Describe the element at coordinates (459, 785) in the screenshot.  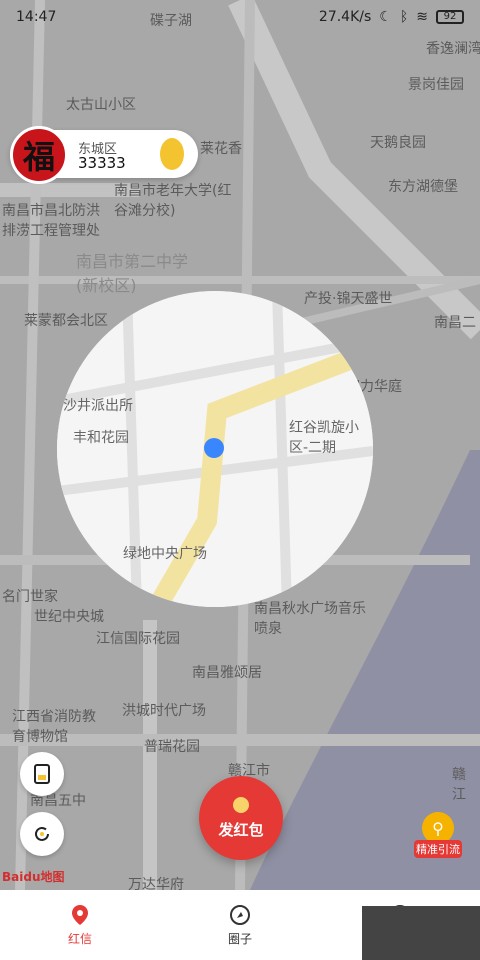
I see `map-label: 赣江` at that location.